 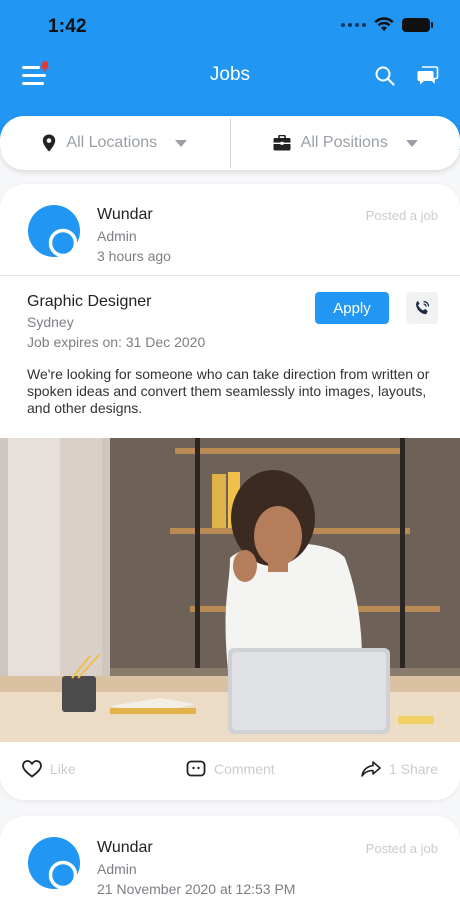 What do you see at coordinates (89, 302) in the screenshot?
I see `job-title: Graphic Designer` at bounding box center [89, 302].